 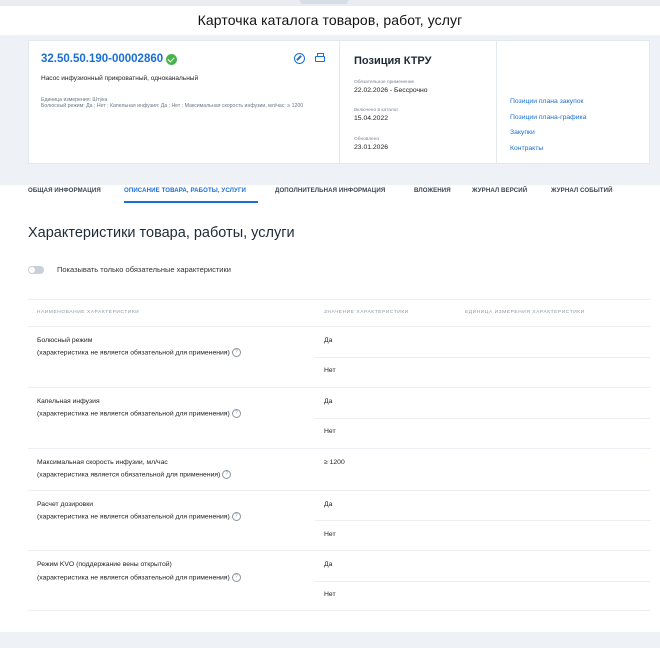 I want to click on updated-label: Обновлено, so click(x=367, y=139).